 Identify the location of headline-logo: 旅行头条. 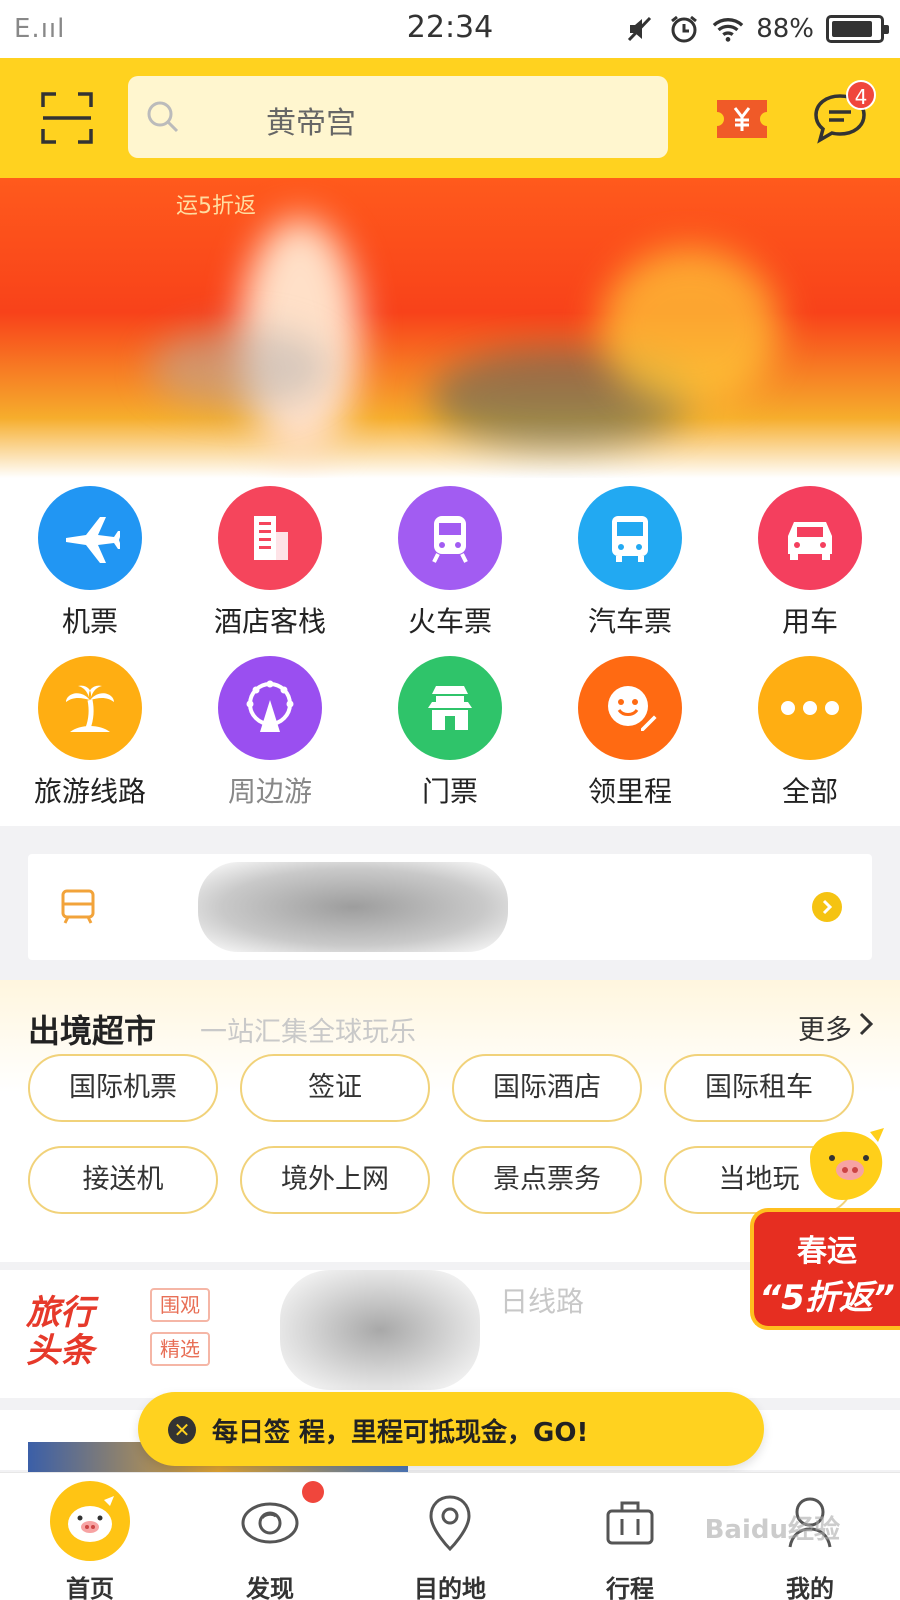
(60, 1332).